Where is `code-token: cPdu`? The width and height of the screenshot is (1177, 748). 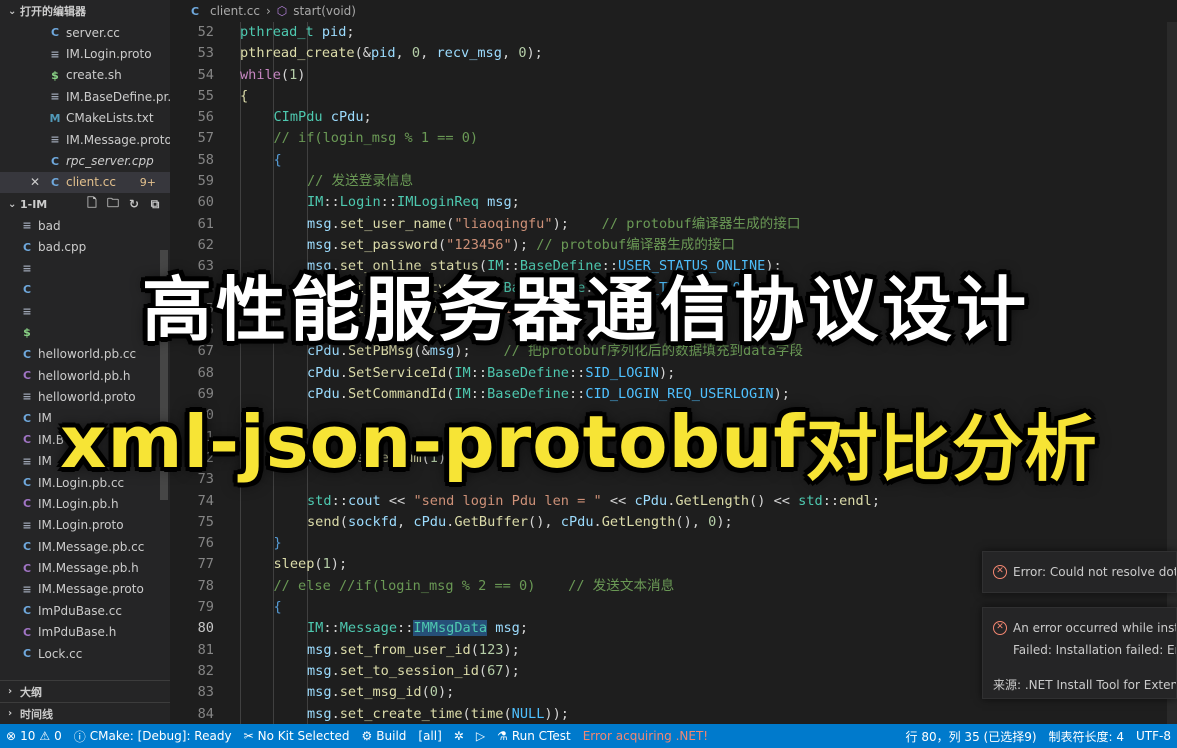 code-token: cPdu is located at coordinates (651, 500).